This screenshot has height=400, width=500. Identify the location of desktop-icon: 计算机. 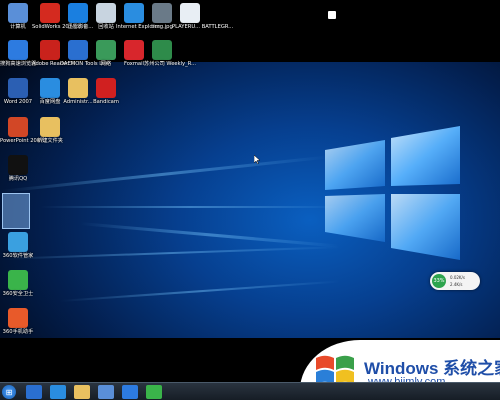
(18, 16).